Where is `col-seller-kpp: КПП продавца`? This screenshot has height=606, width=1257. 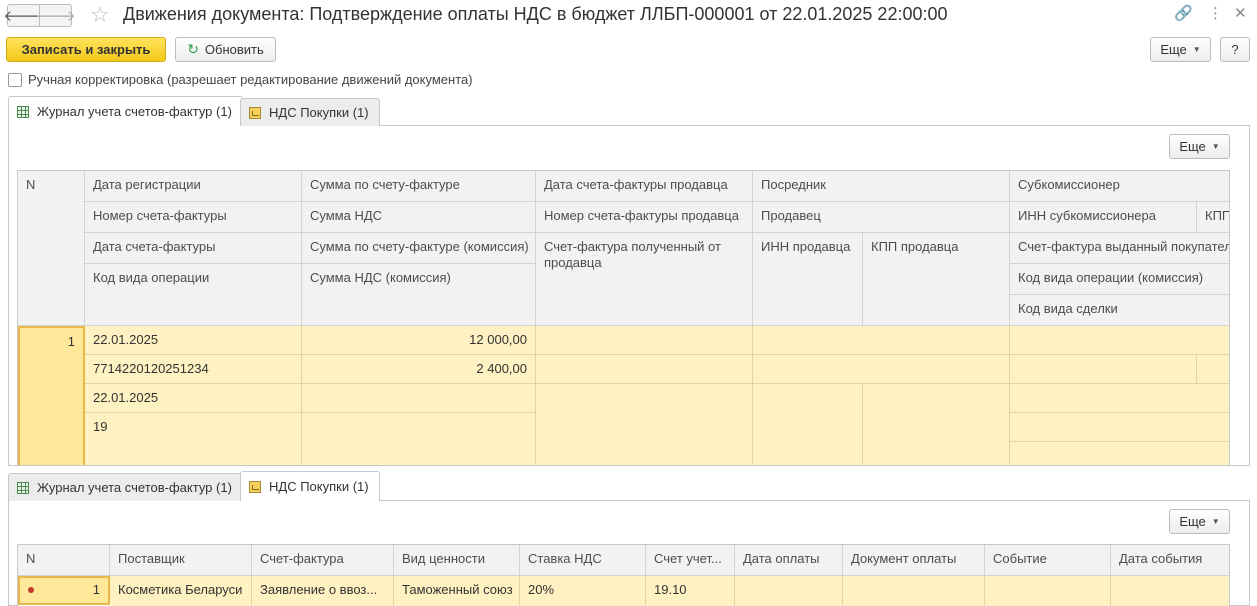
col-seller-kpp: КПП продавца is located at coordinates (936, 279).